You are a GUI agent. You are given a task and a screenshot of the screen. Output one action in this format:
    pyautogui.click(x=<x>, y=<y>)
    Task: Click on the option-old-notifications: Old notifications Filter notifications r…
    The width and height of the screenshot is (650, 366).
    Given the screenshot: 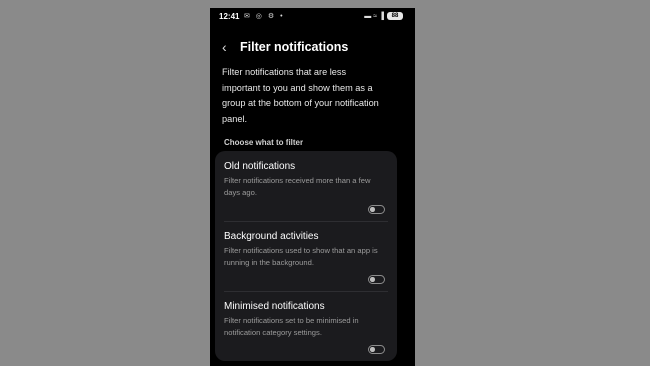 What is the action you would take?
    pyautogui.click(x=306, y=180)
    